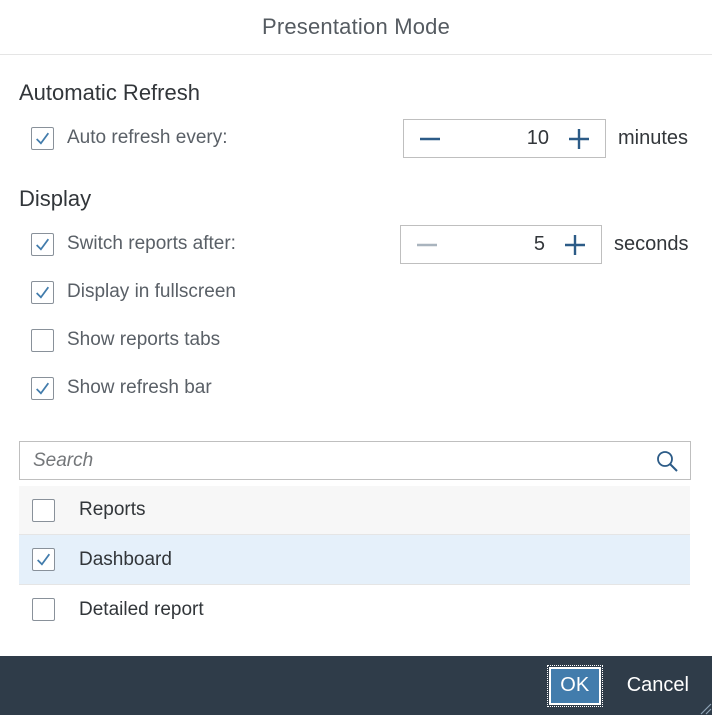 This screenshot has height=715, width=712. What do you see at coordinates (139, 387) in the screenshot?
I see `refresh-bar-label: Show refresh bar` at bounding box center [139, 387].